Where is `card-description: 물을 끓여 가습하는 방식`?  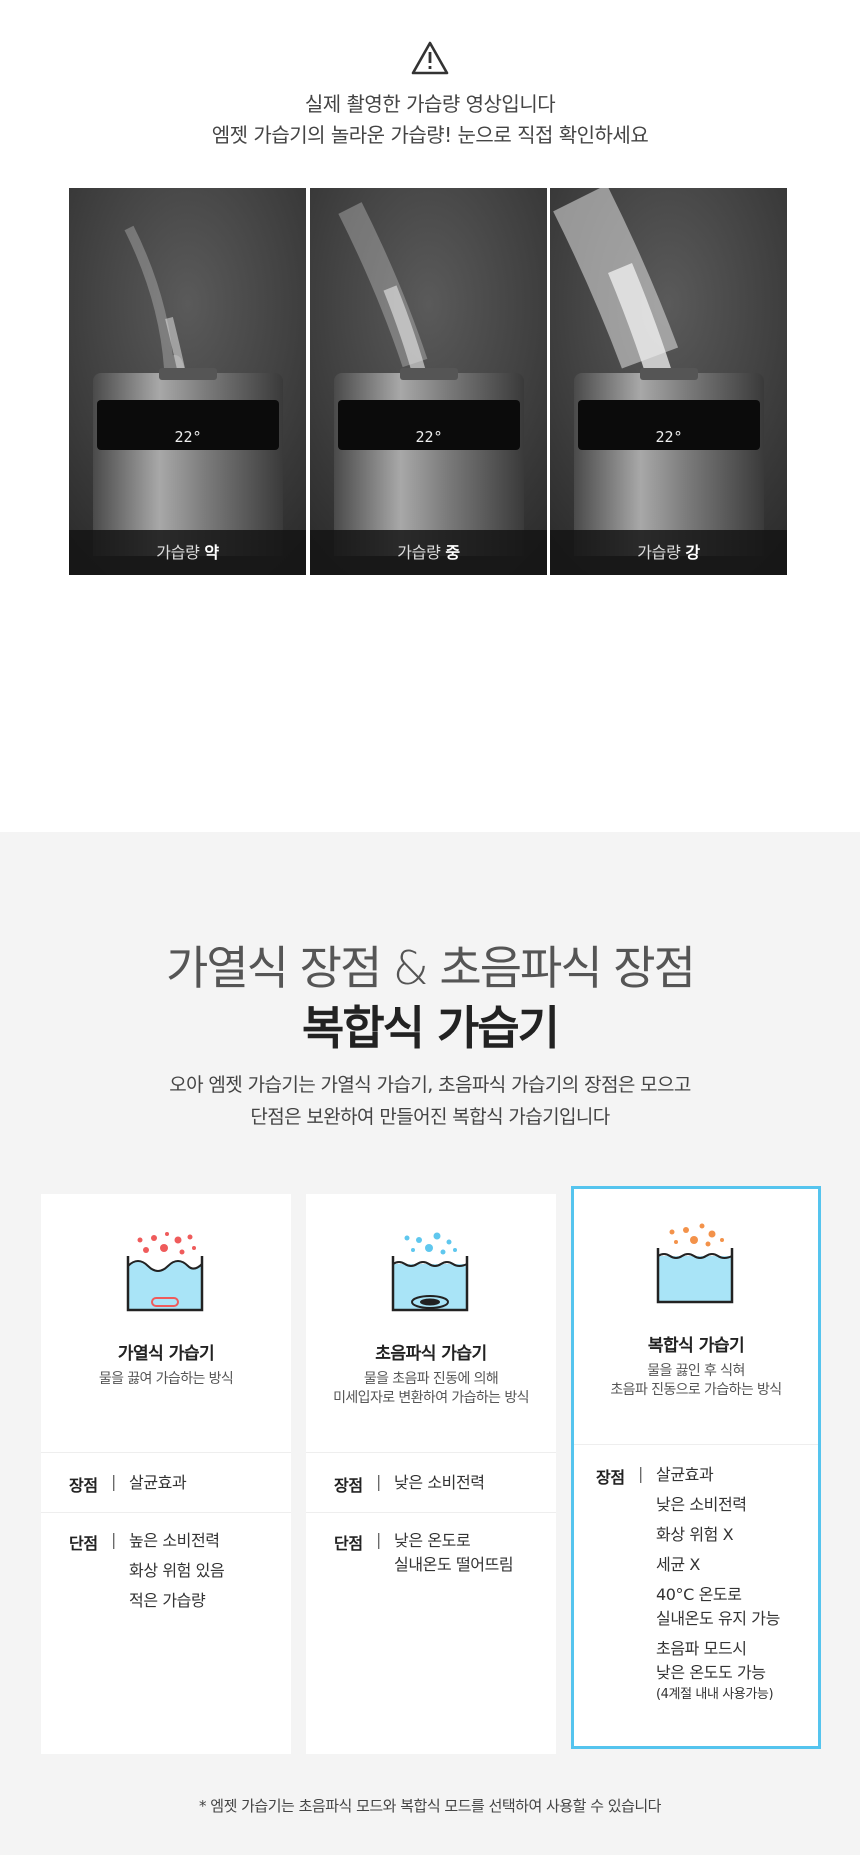 card-description: 물을 끓여 가습하는 방식 is located at coordinates (166, 1379).